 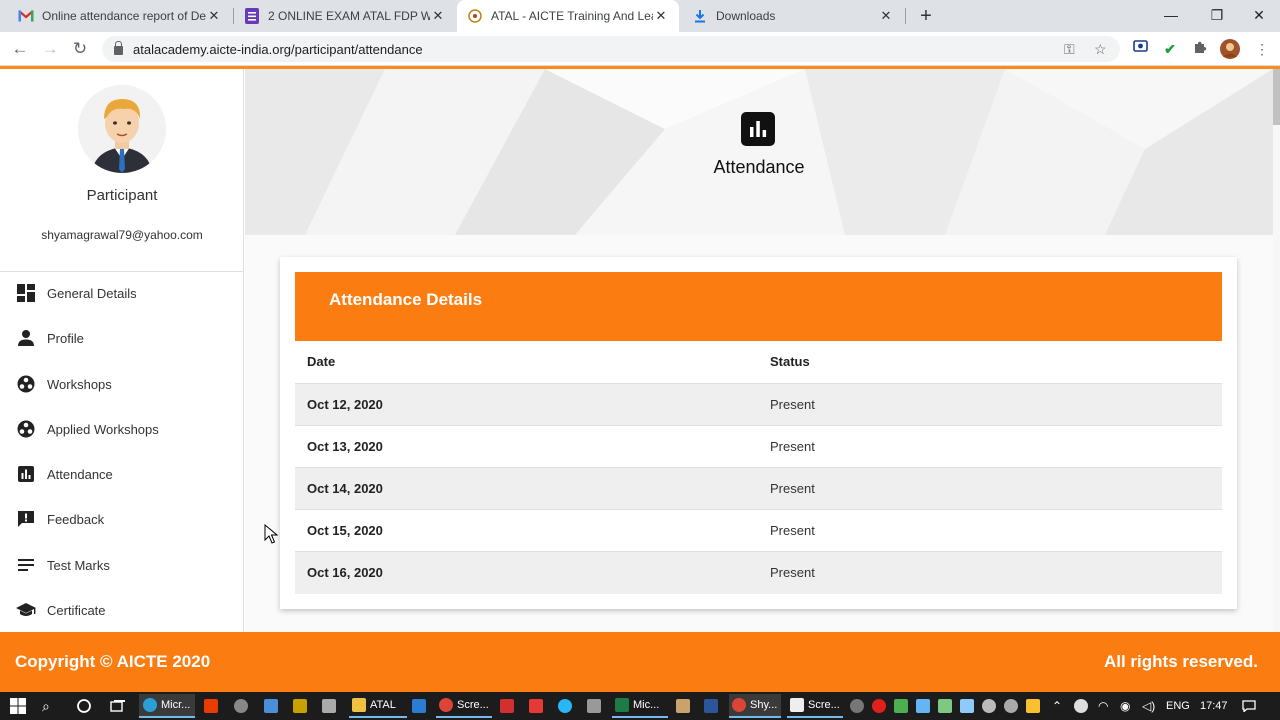 What do you see at coordinates (1140, 49) in the screenshot?
I see `screen-extension-icon` at bounding box center [1140, 49].